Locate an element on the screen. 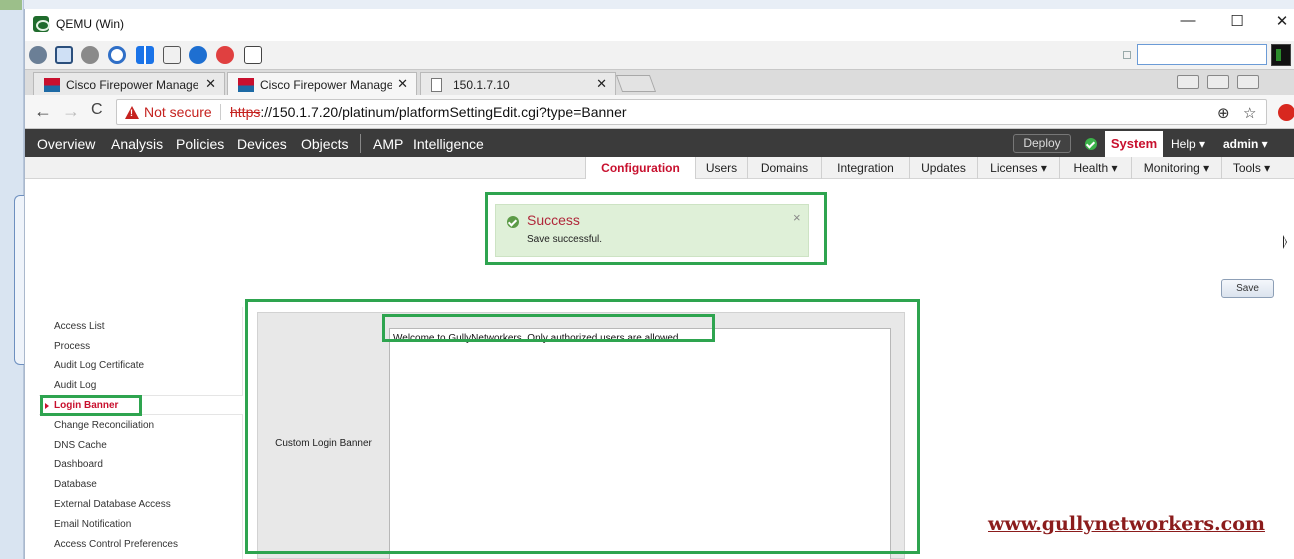  sidebar-item-email-notification: Email Notification is located at coordinates (141, 525).